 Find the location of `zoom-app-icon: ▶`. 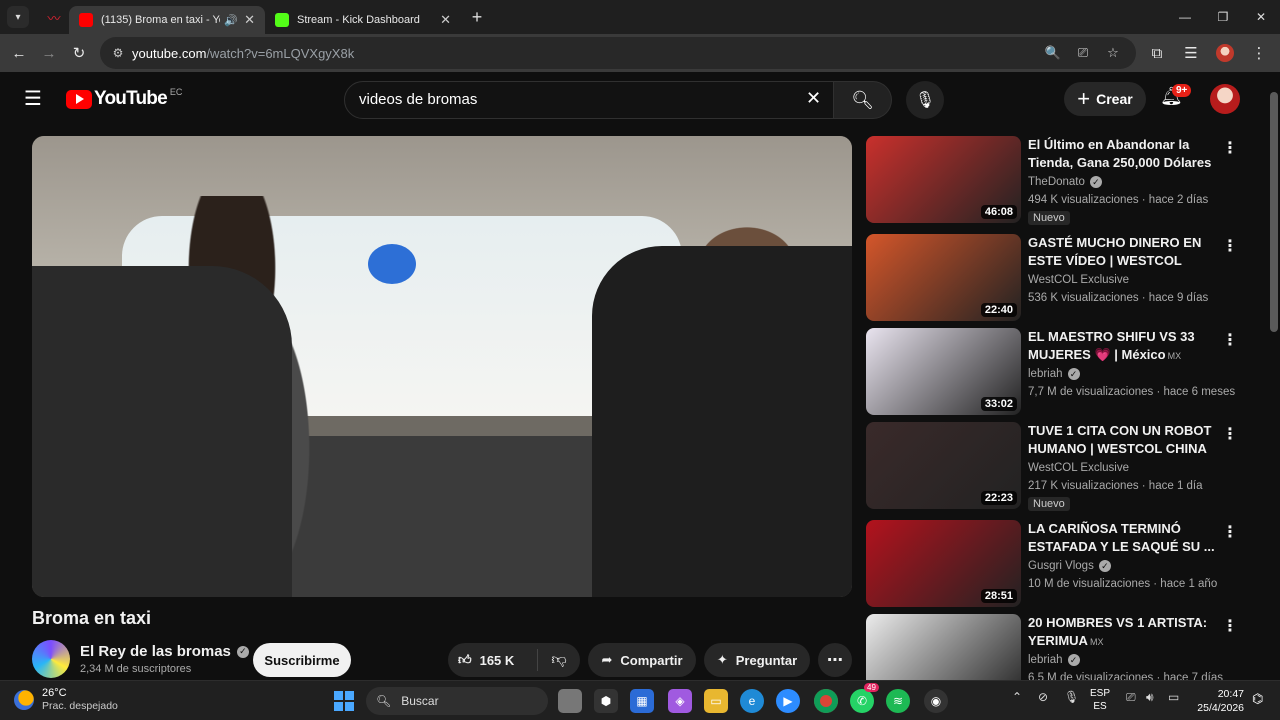

zoom-app-icon: ▶ is located at coordinates (788, 701).